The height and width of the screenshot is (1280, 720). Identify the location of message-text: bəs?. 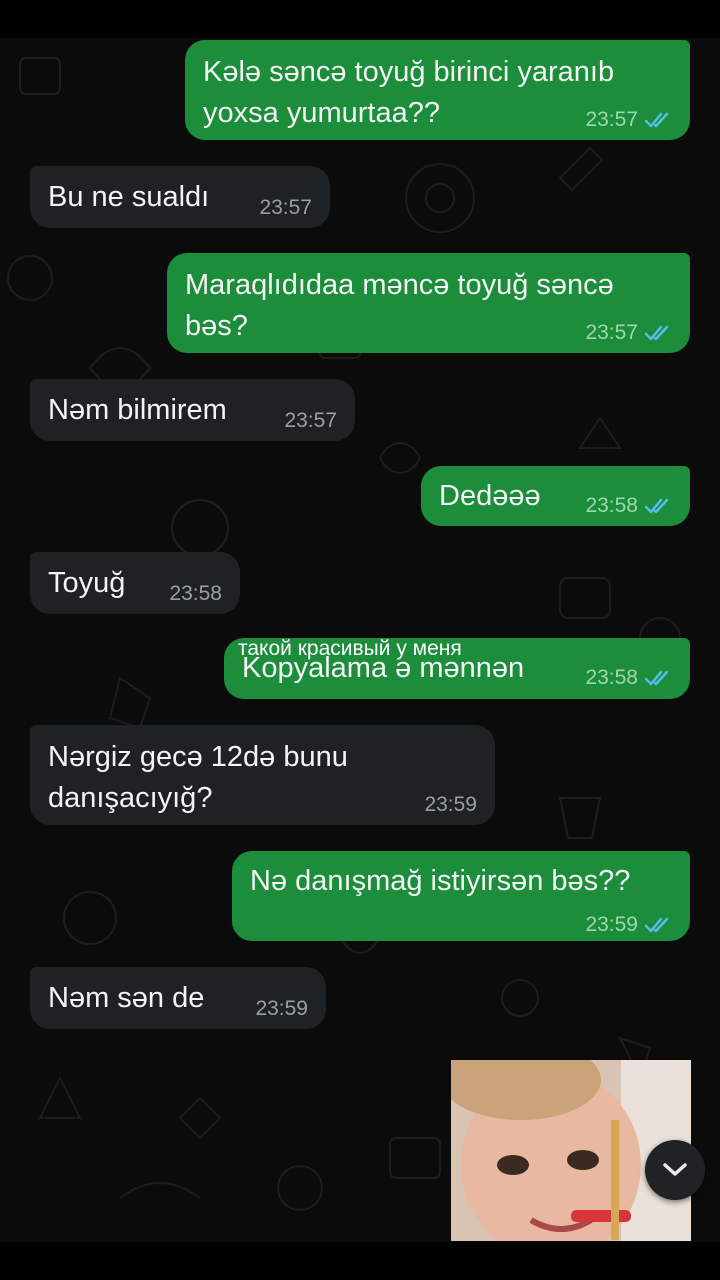
(216, 326).